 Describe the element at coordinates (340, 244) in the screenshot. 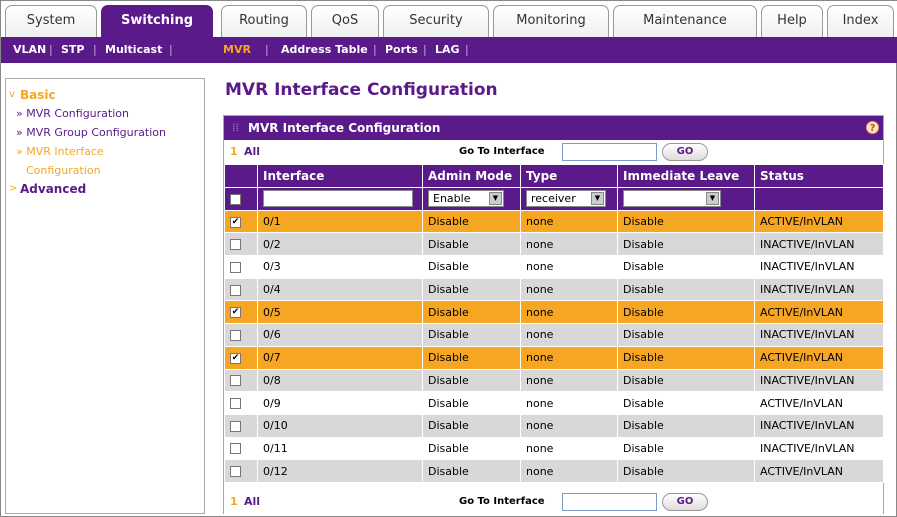

I see `interface-cell: 0/2` at that location.